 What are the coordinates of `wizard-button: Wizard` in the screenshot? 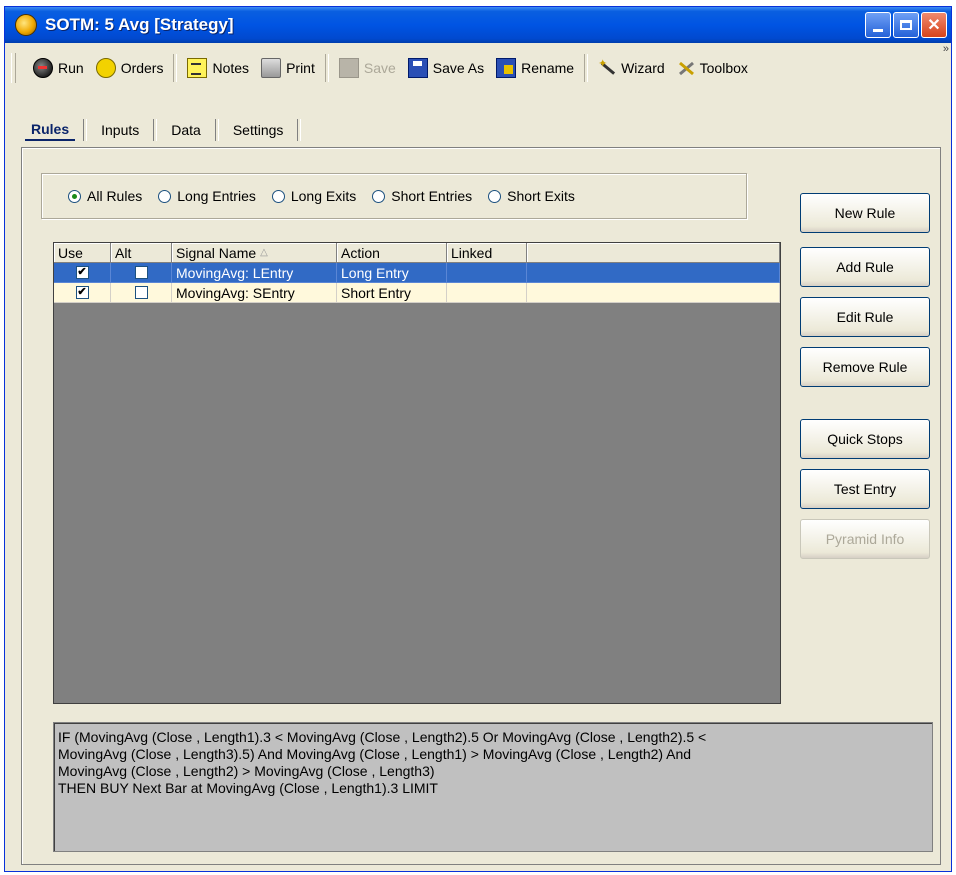 It's located at (631, 68).